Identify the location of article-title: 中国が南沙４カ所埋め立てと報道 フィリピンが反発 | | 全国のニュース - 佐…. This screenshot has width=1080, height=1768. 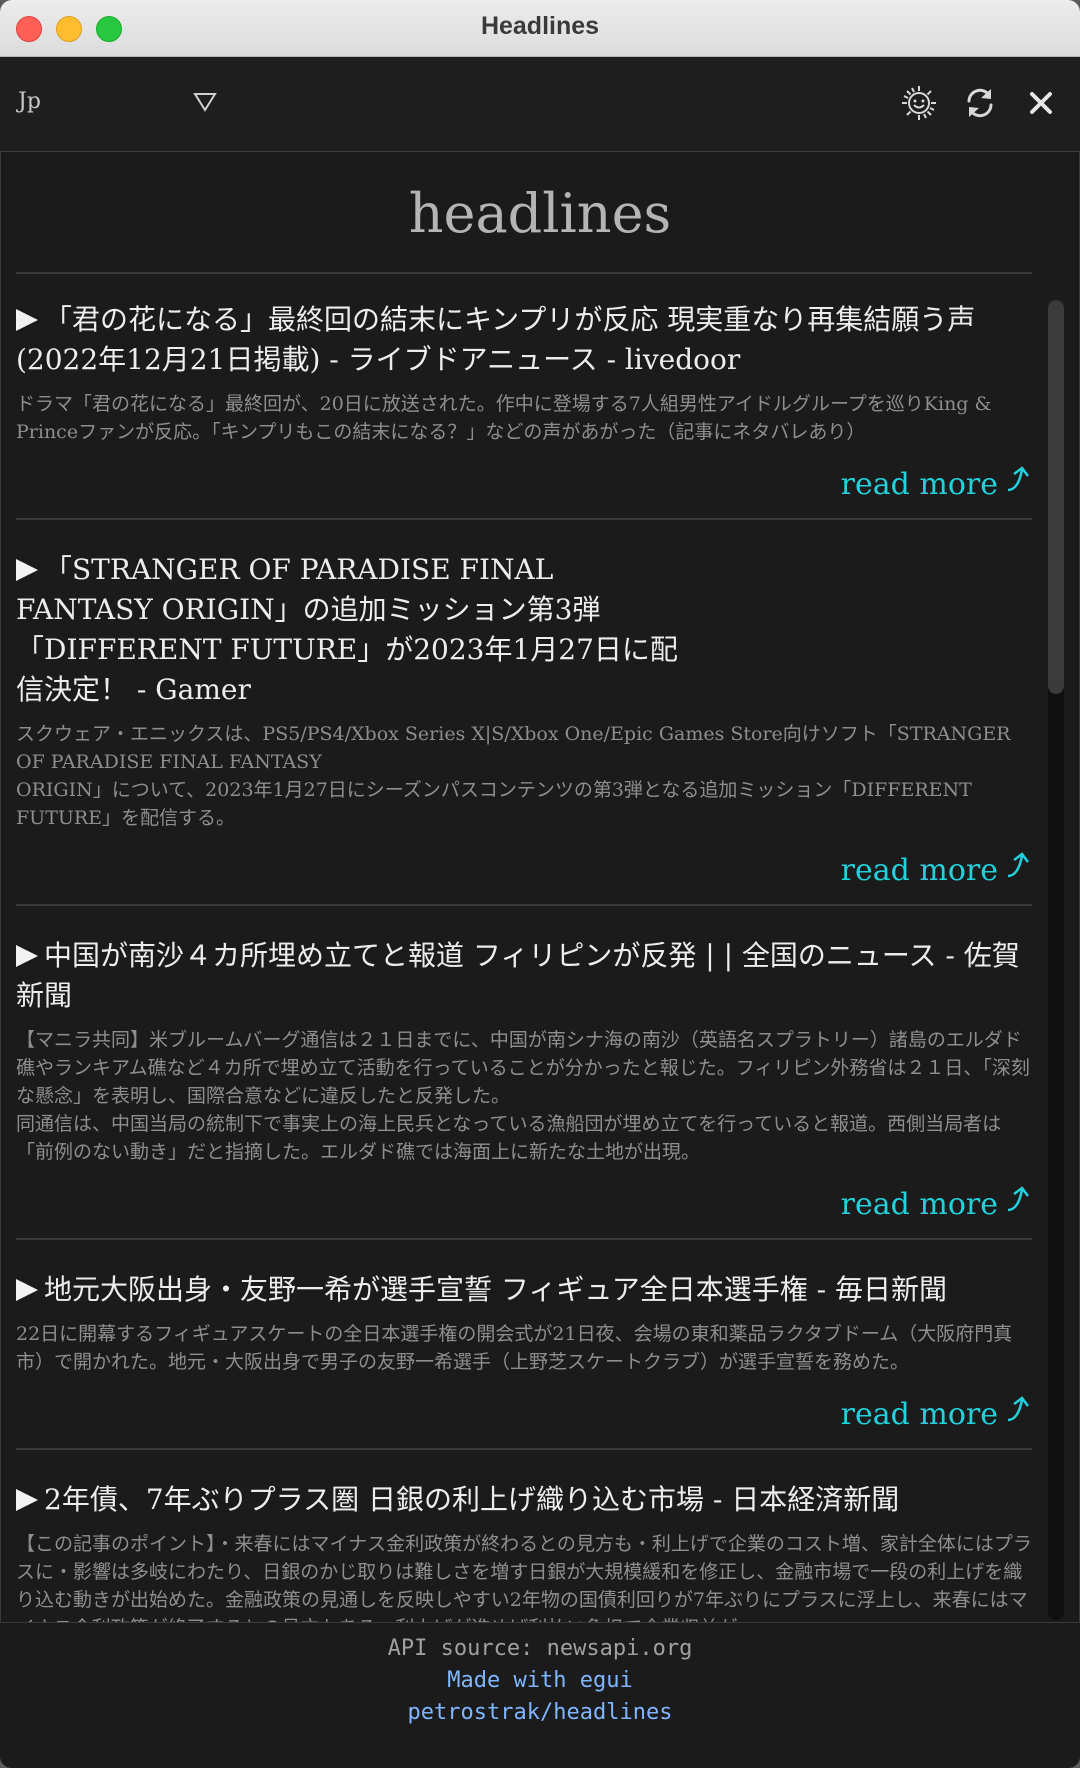
(518, 975).